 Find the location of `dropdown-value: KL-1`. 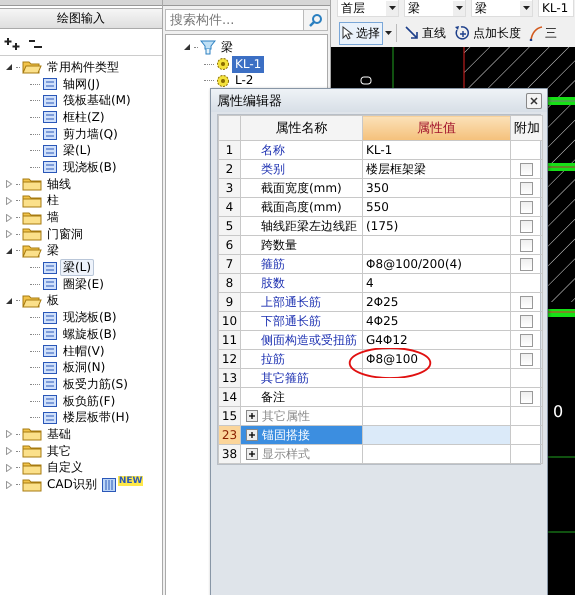

dropdown-value: KL-1 is located at coordinates (555, 8).